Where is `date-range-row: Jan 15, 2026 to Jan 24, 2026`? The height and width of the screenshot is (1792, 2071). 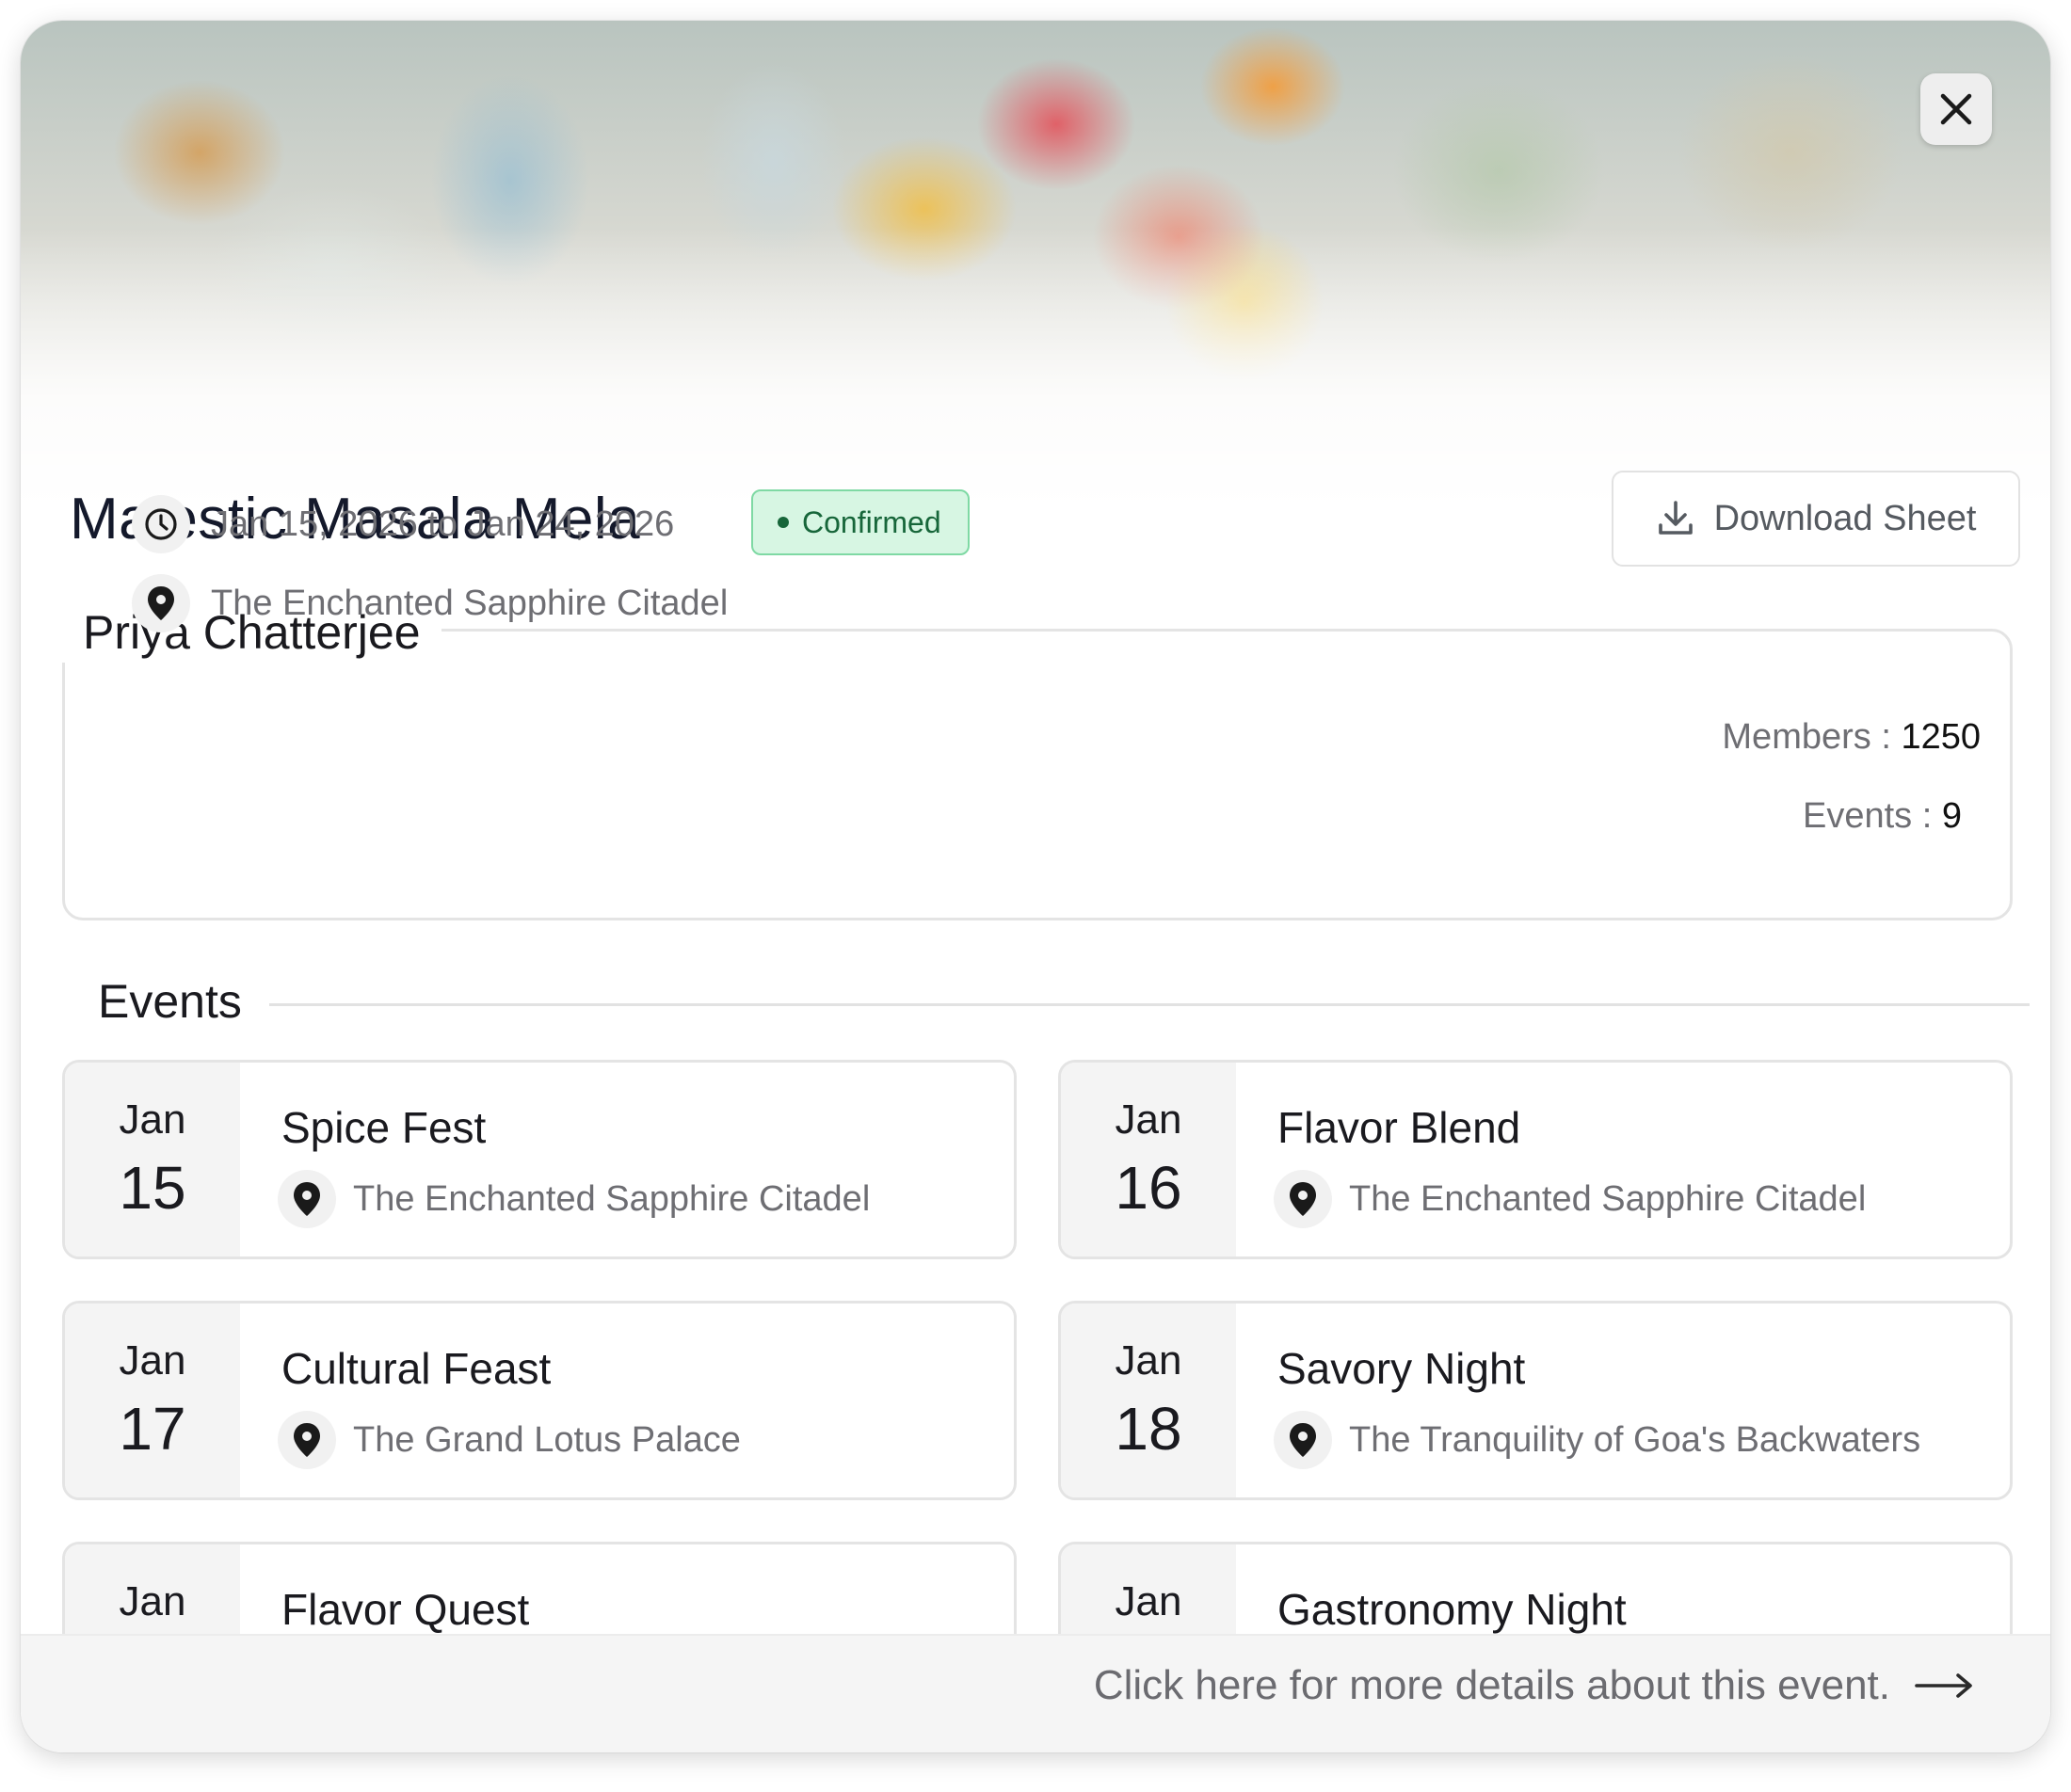
date-range-row: Jan 15, 2026 to Jan 24, 2026 is located at coordinates (403, 524).